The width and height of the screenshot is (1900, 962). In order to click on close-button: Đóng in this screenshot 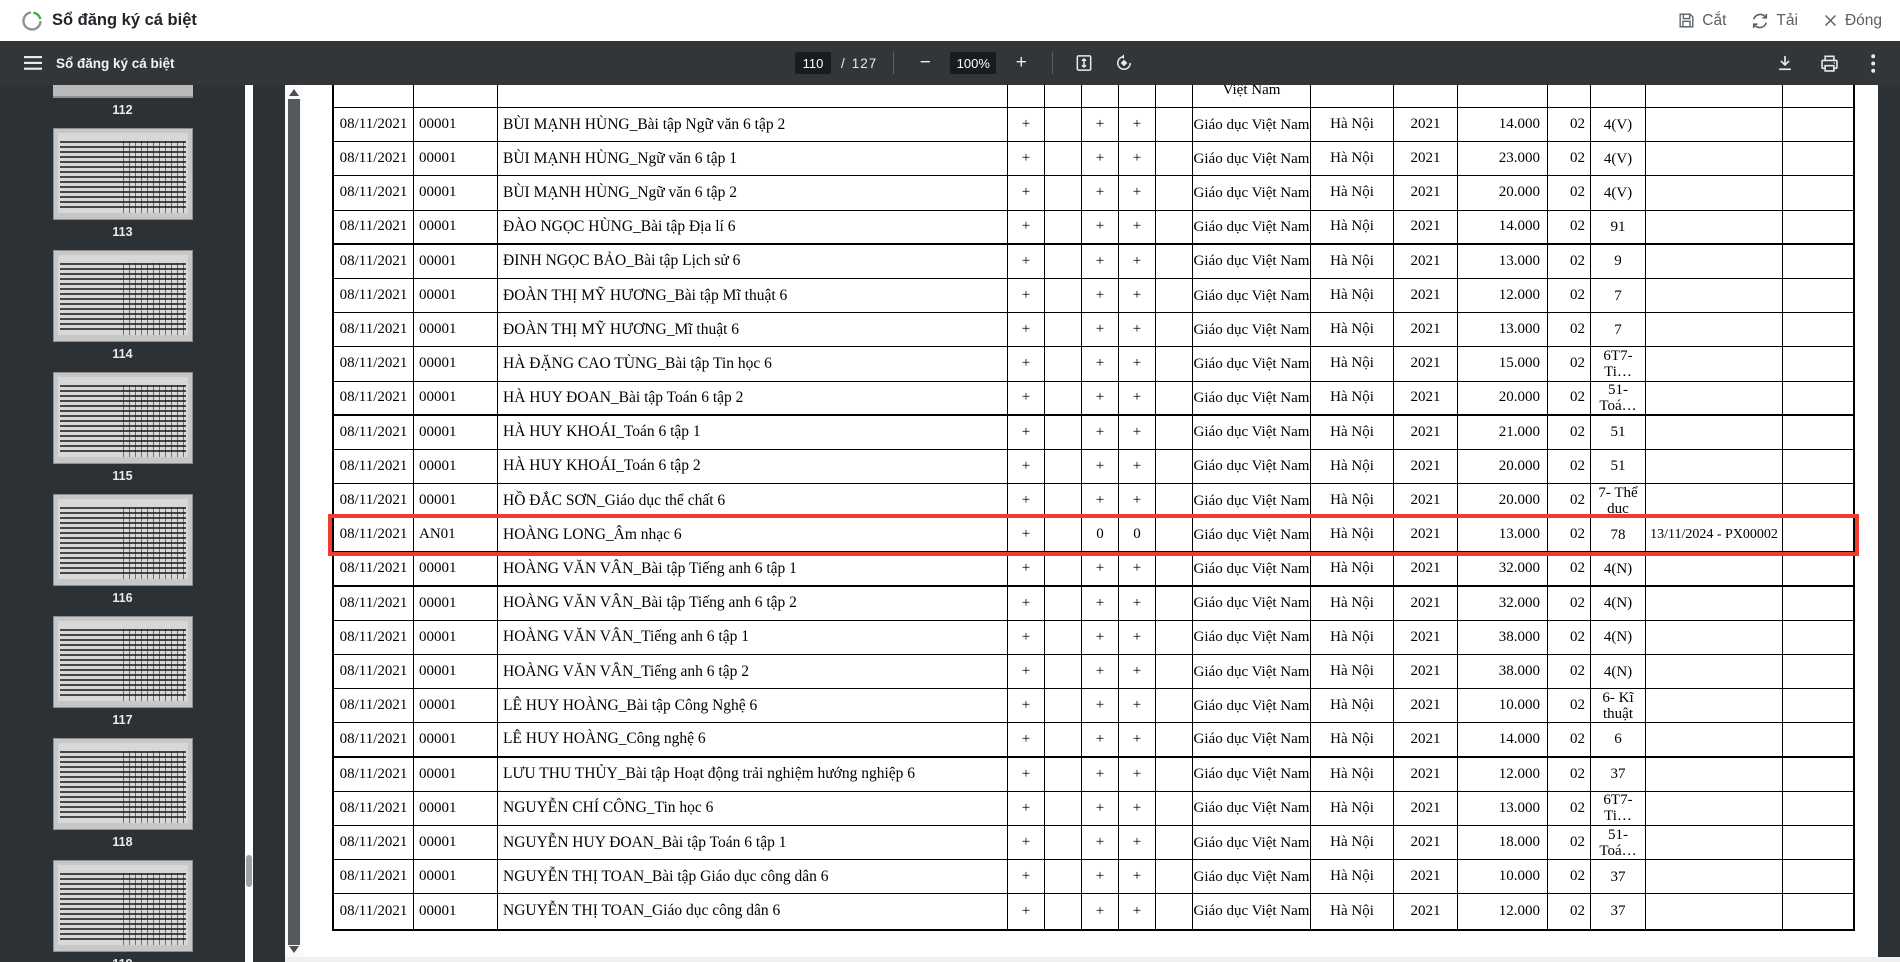, I will do `click(1852, 21)`.